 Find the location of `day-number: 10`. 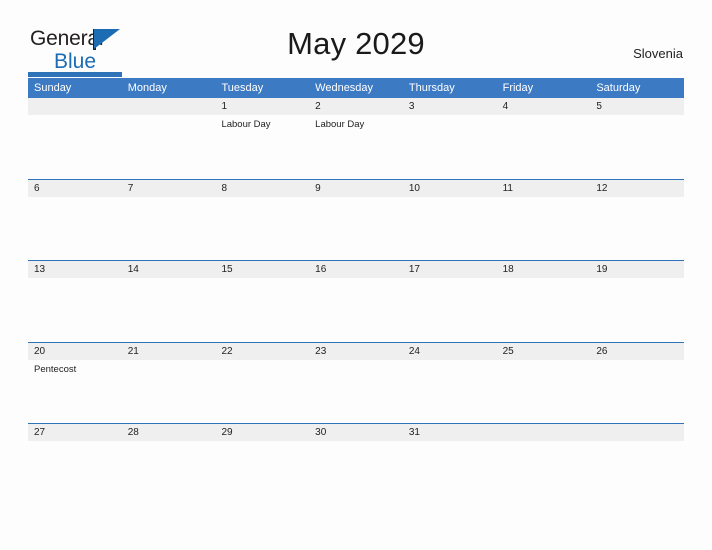

day-number: 10 is located at coordinates (450, 188).